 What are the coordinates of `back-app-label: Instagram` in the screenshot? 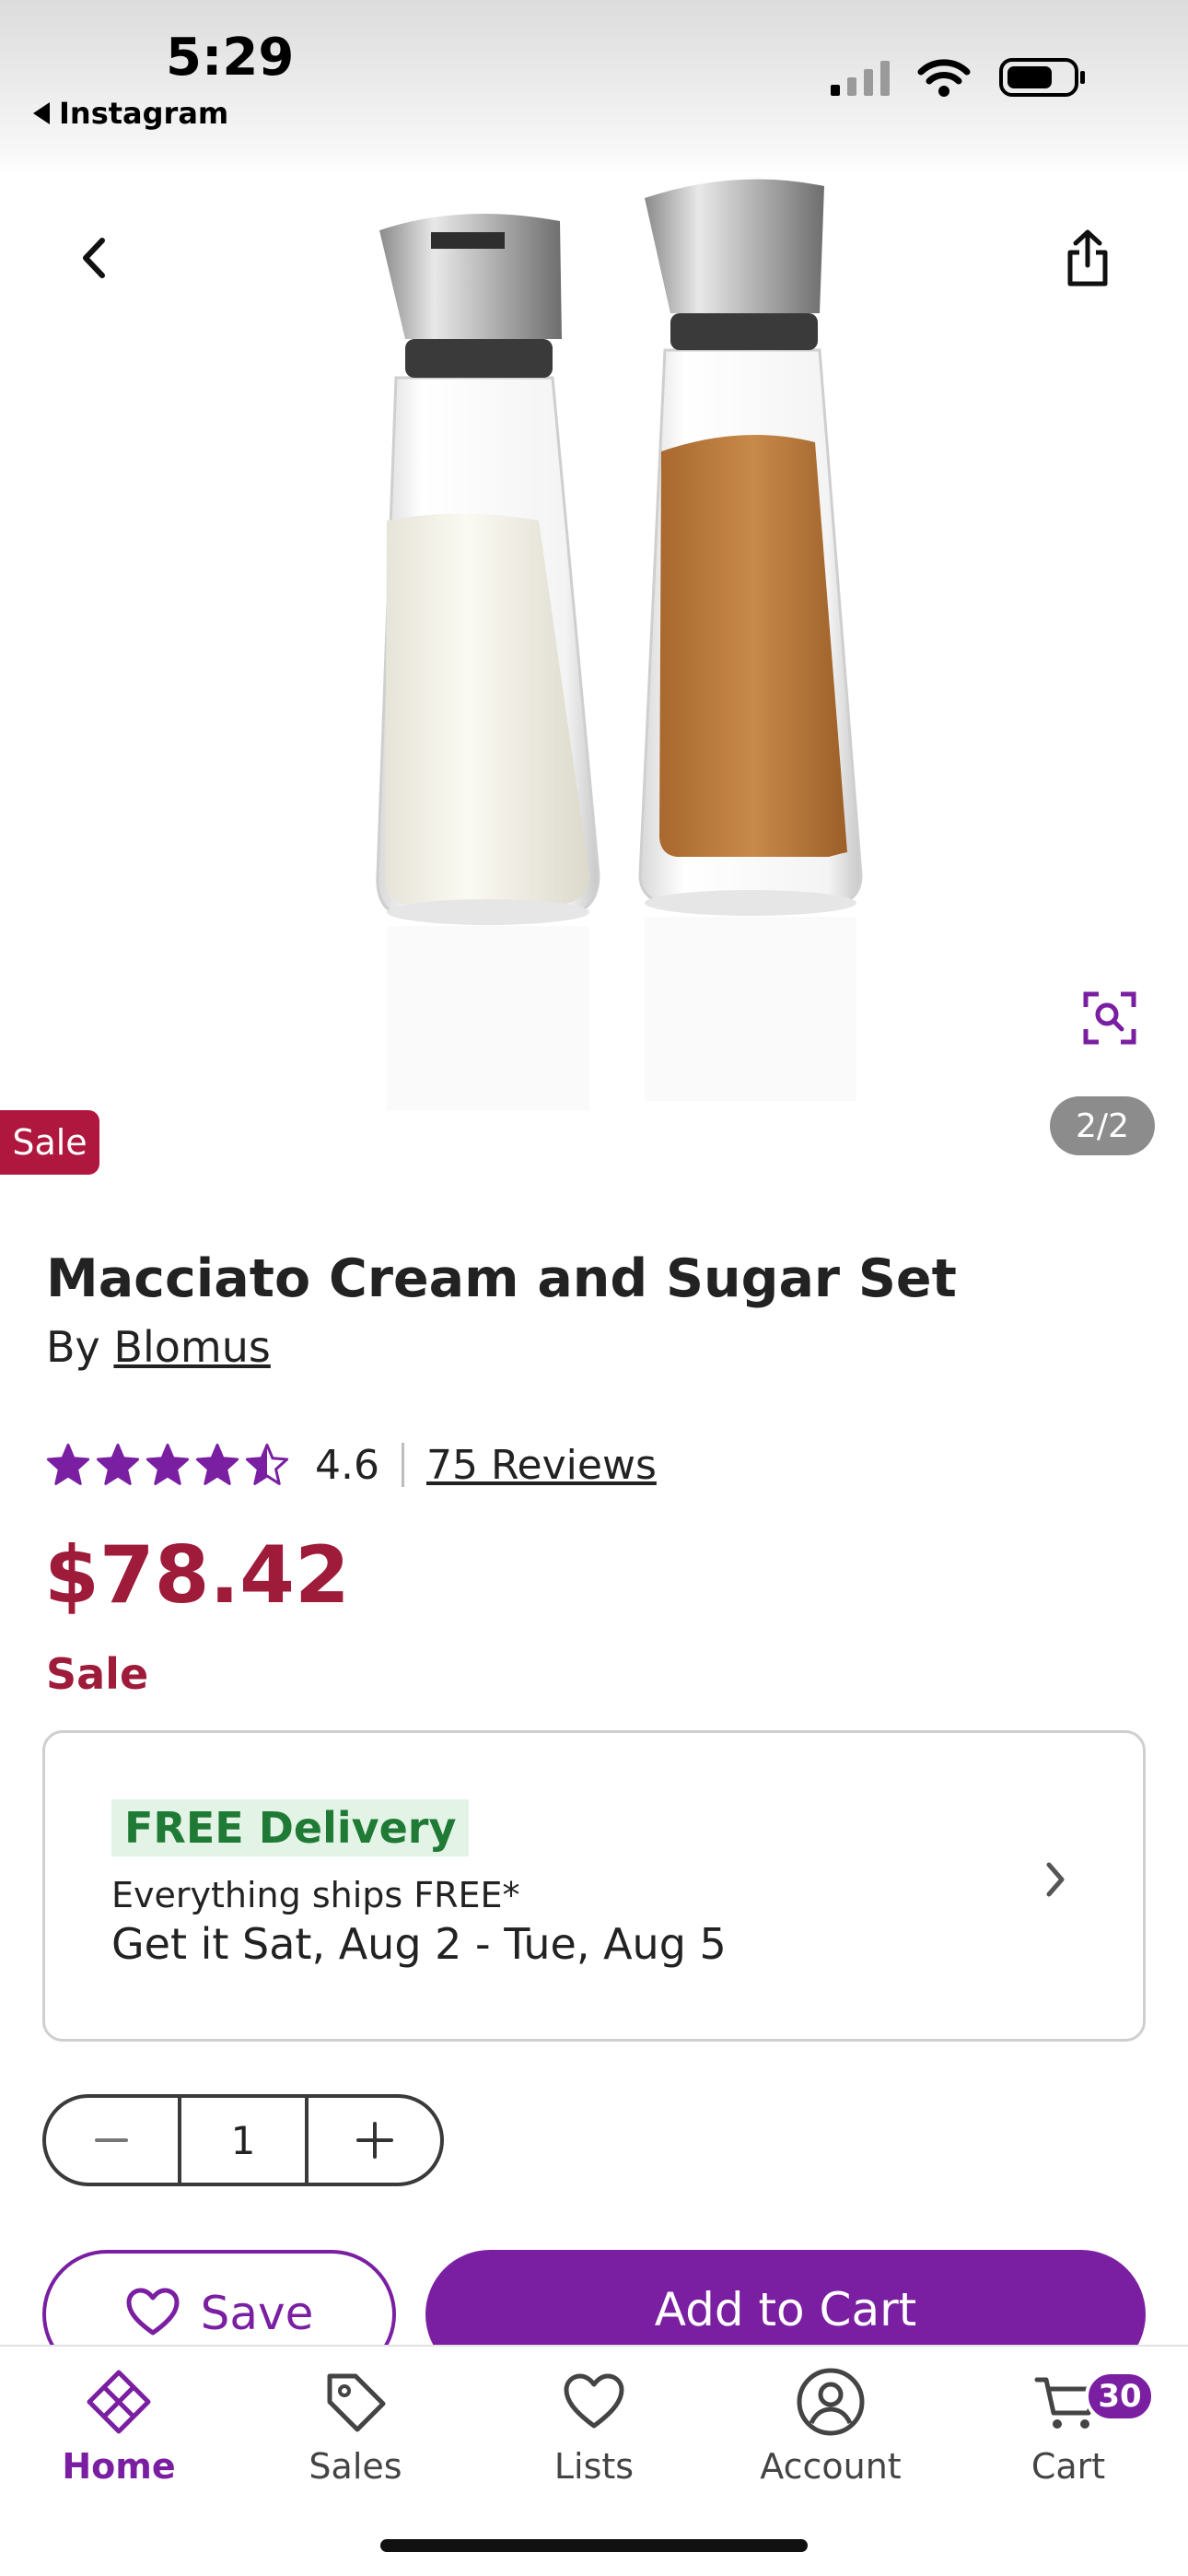 It's located at (144, 113).